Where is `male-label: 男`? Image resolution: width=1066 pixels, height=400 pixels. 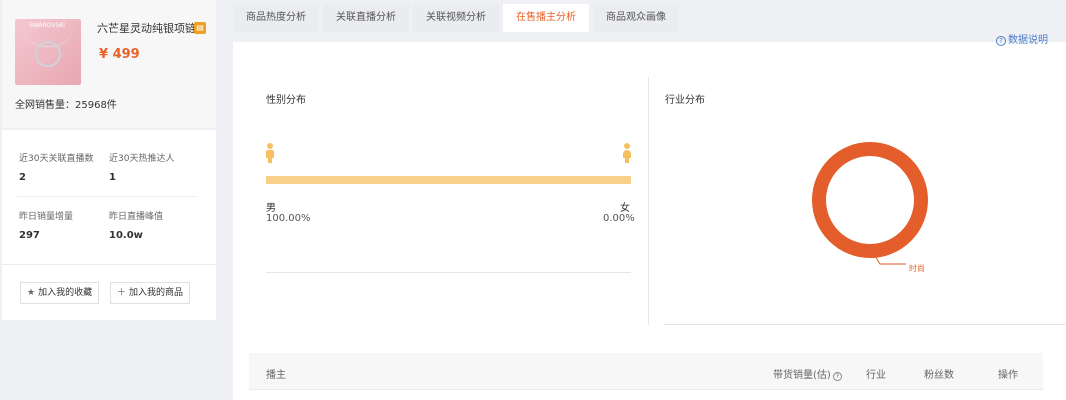
male-label: 男 is located at coordinates (271, 208).